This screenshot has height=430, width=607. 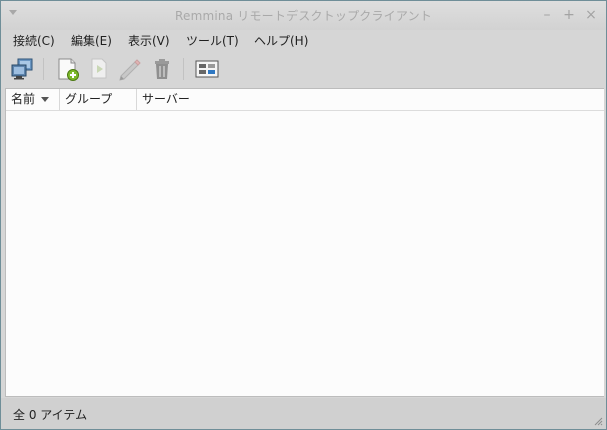 What do you see at coordinates (212, 40) in the screenshot?
I see `menu-tools: ツール(T)` at bounding box center [212, 40].